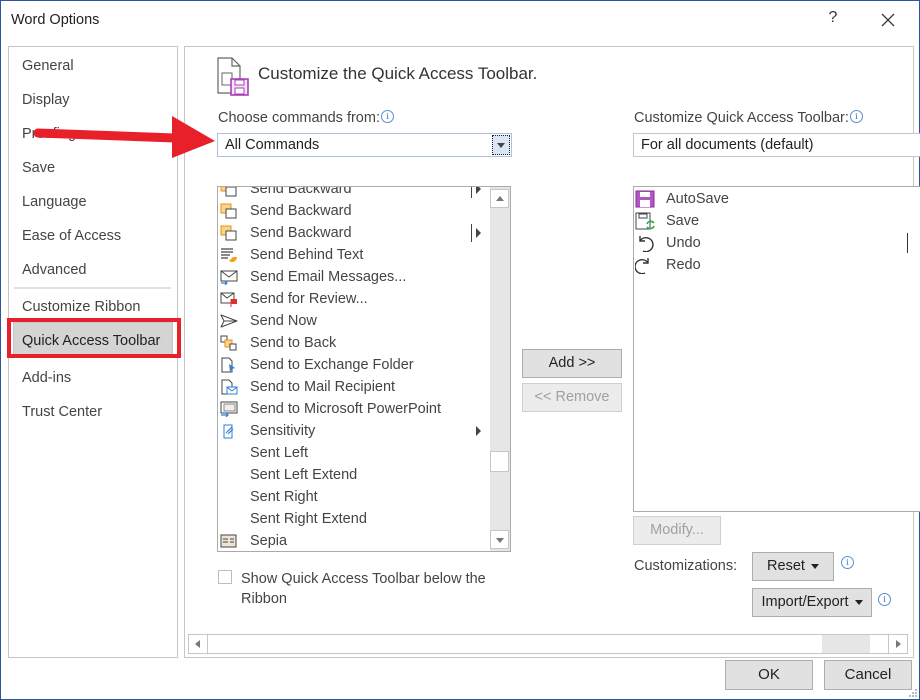  What do you see at coordinates (229, 255) in the screenshot?
I see `send-behind-text-icon` at bounding box center [229, 255].